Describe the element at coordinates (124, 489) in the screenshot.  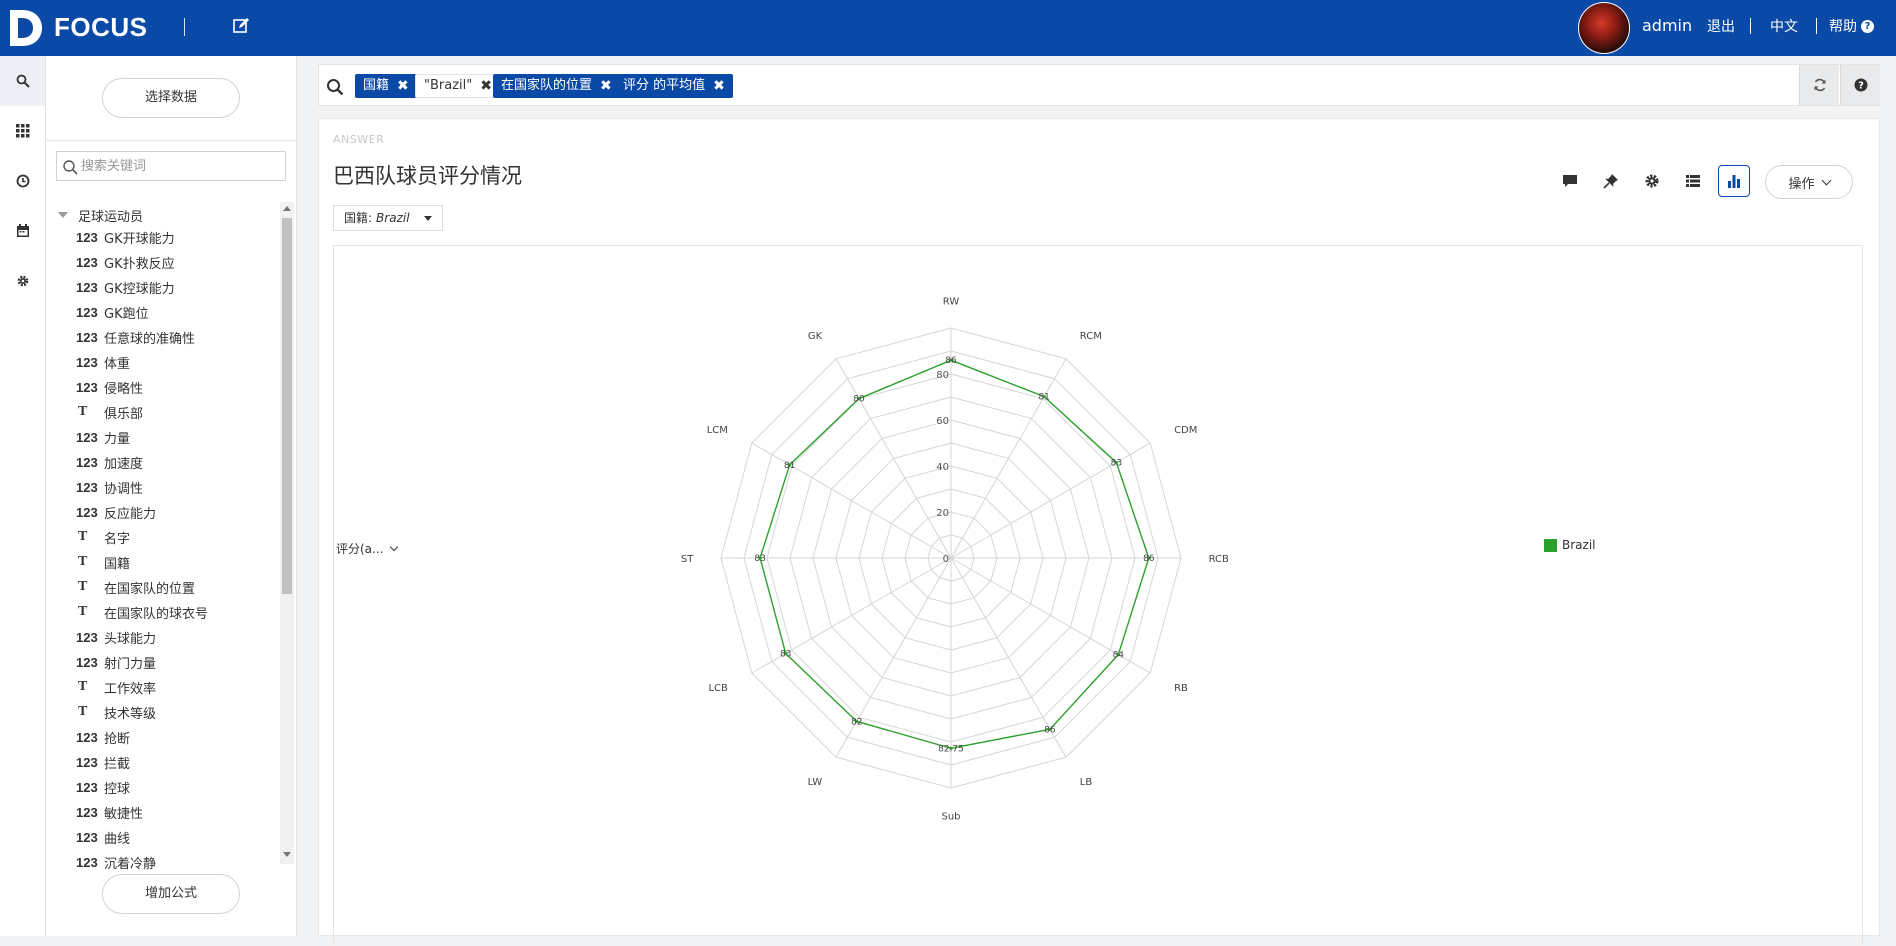
I see `field-name: 协调性` at that location.